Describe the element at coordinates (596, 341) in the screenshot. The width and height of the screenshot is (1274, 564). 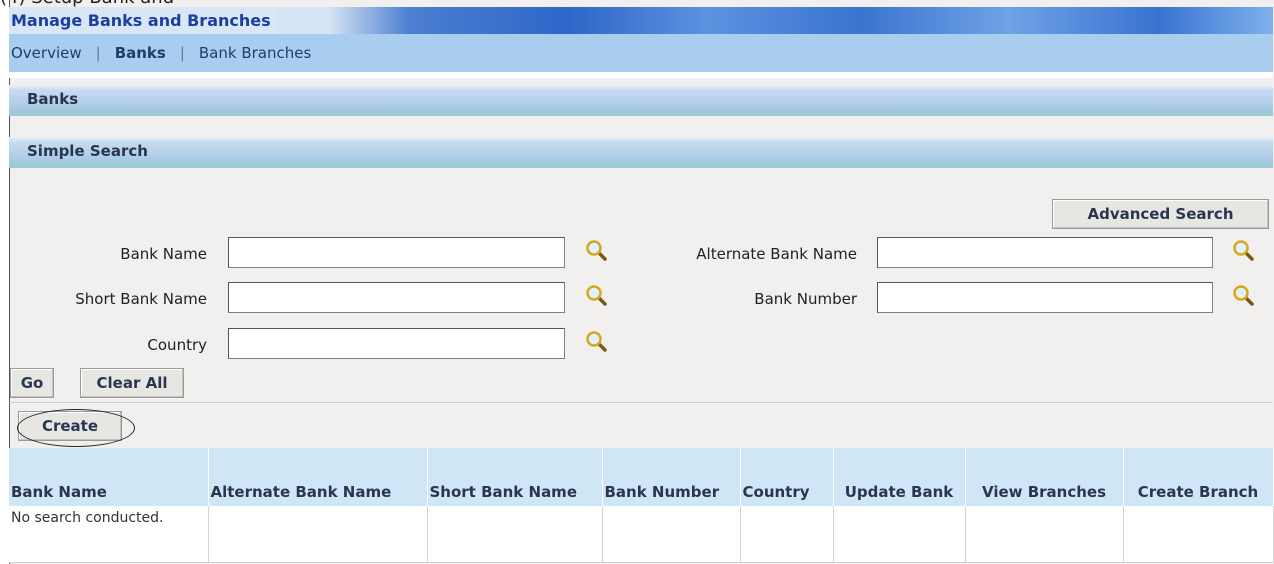
I see `country-search-icon` at that location.